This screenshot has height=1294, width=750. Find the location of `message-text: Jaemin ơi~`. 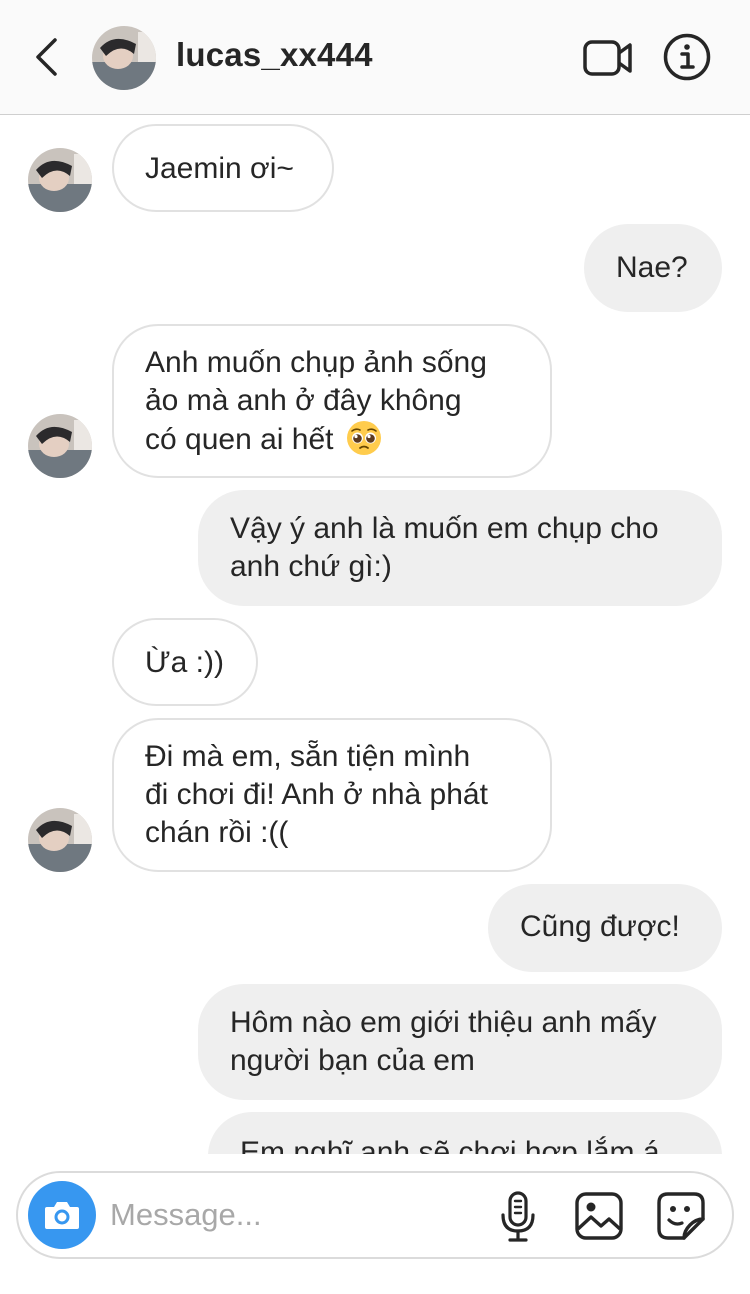

message-text: Jaemin ơi~ is located at coordinates (219, 168).